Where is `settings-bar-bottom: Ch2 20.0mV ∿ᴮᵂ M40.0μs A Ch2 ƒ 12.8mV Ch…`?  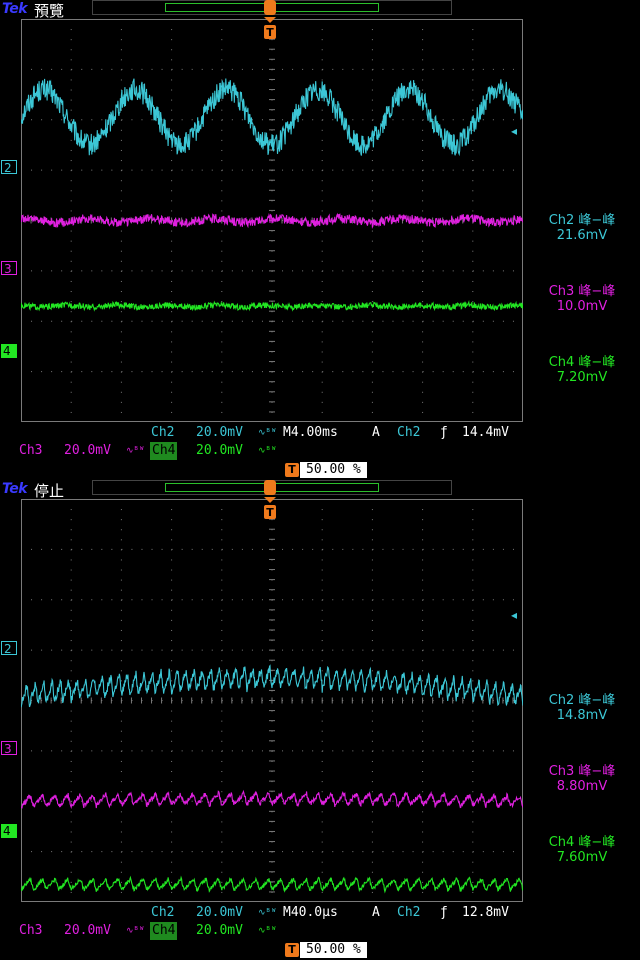
settings-bar-bottom: Ch2 20.0mV ∿ᴮᵂ M40.0μs A Ch2 ƒ 12.8mV Ch… is located at coordinates (320, 924).